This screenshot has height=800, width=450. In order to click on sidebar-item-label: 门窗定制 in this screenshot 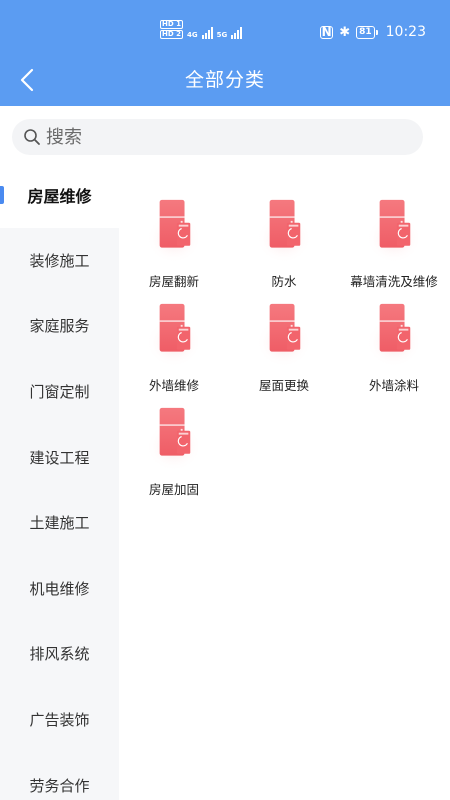, I will do `click(59, 392)`.